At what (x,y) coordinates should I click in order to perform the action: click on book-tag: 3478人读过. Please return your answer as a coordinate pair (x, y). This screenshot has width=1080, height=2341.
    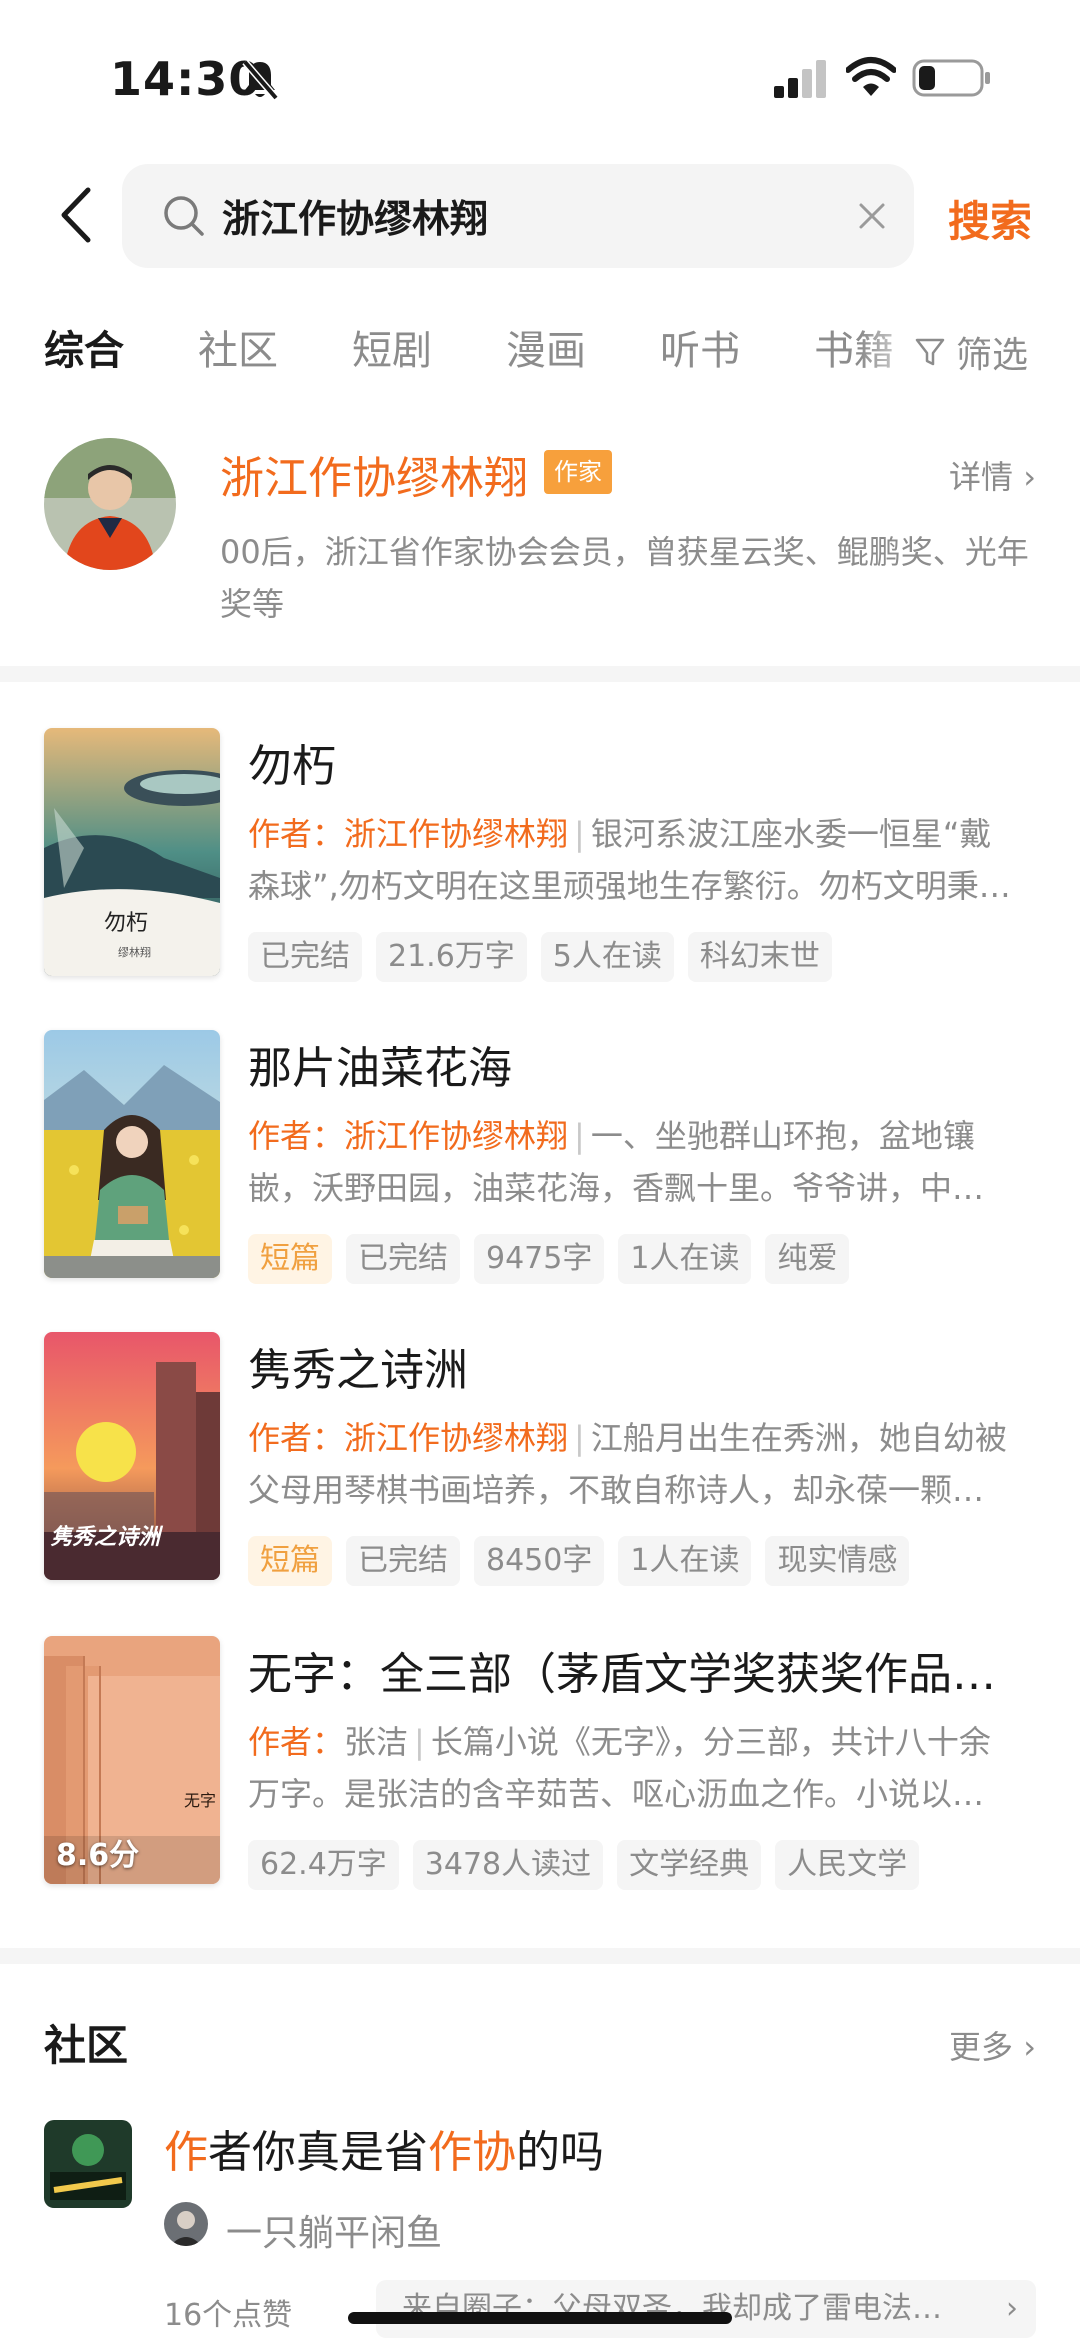
    Looking at the image, I should click on (508, 1865).